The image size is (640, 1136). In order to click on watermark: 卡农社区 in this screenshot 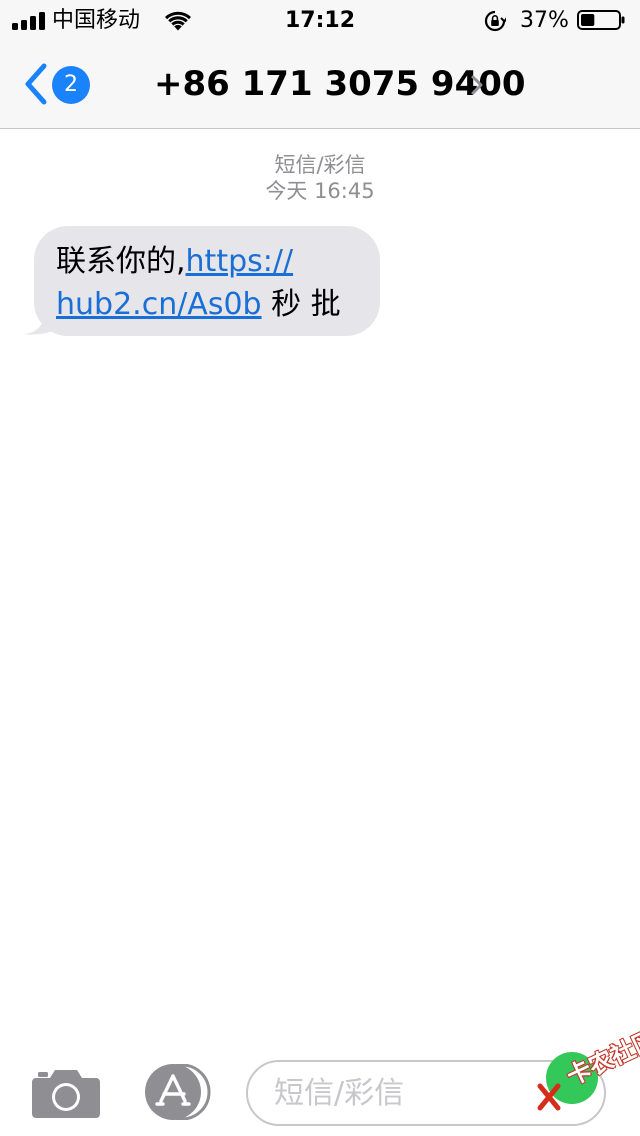, I will do `click(586, 1071)`.